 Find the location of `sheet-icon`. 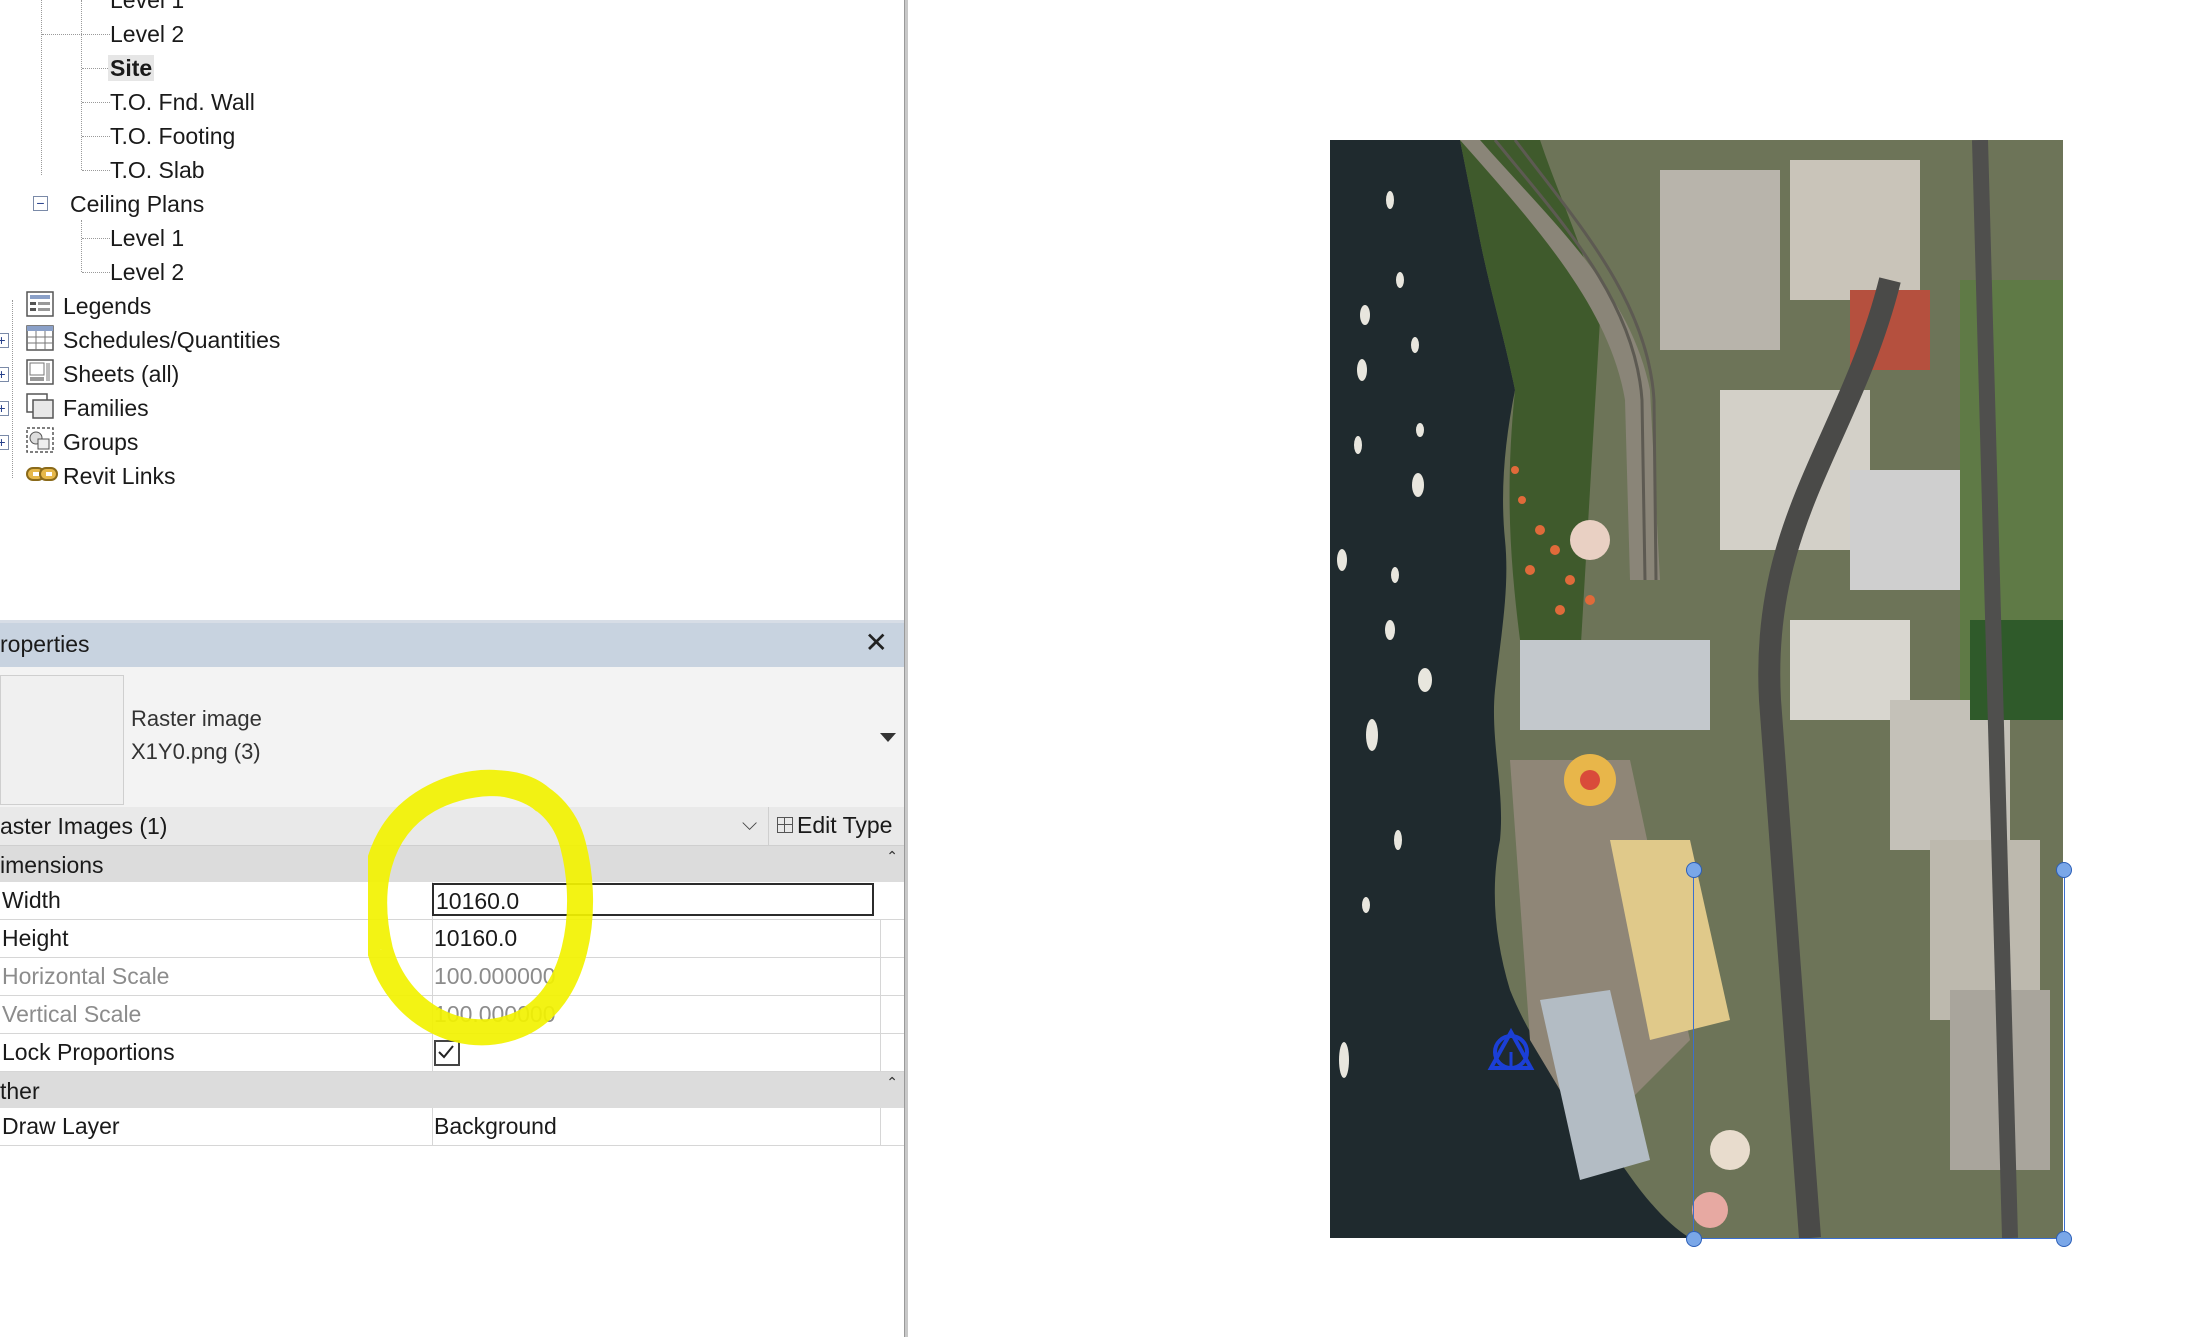

sheet-icon is located at coordinates (40, 372).